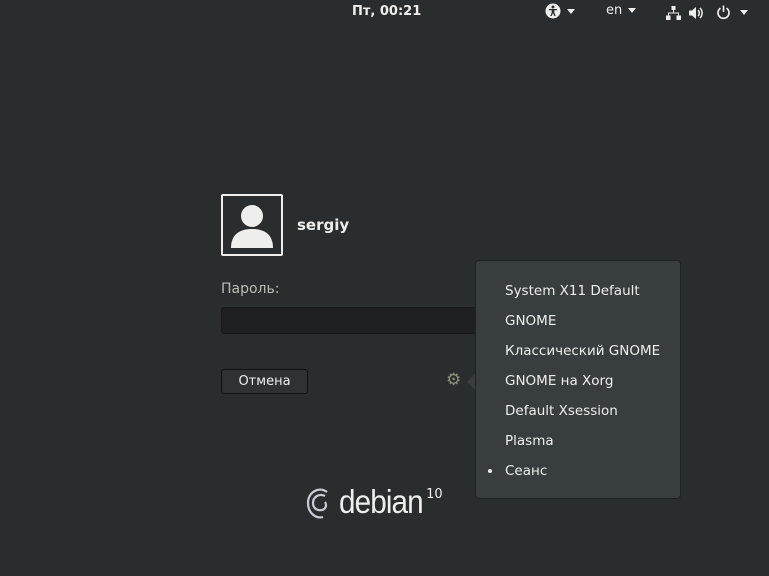  Describe the element at coordinates (453, 380) in the screenshot. I see `session-gear-icon: ⚙` at that location.